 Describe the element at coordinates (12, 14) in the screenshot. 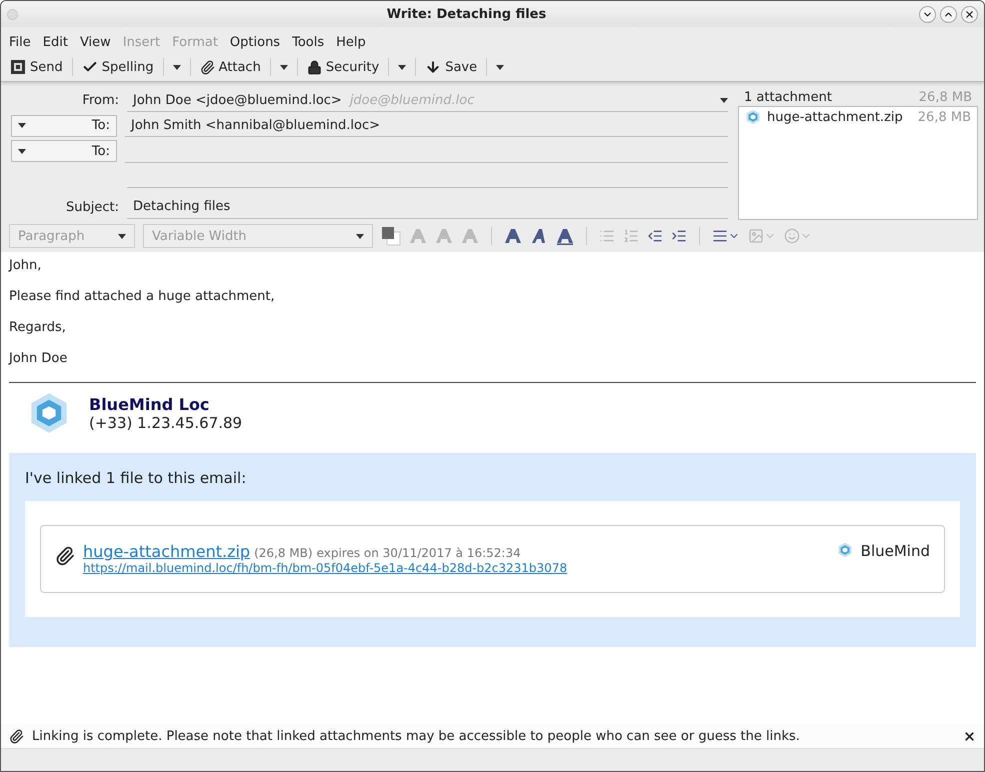

I see `window-dot-icon` at that location.